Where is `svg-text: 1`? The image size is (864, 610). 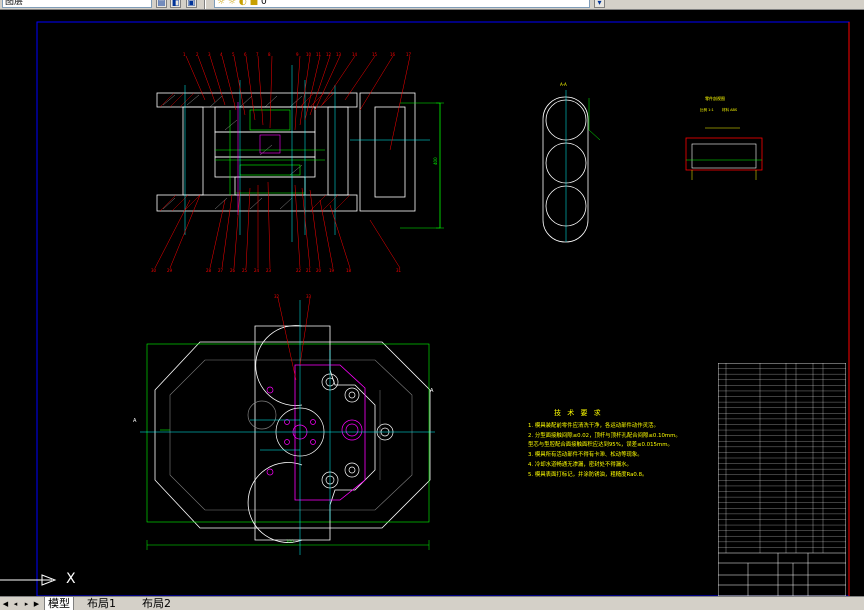
svg-text: 1 is located at coordinates (184, 54).